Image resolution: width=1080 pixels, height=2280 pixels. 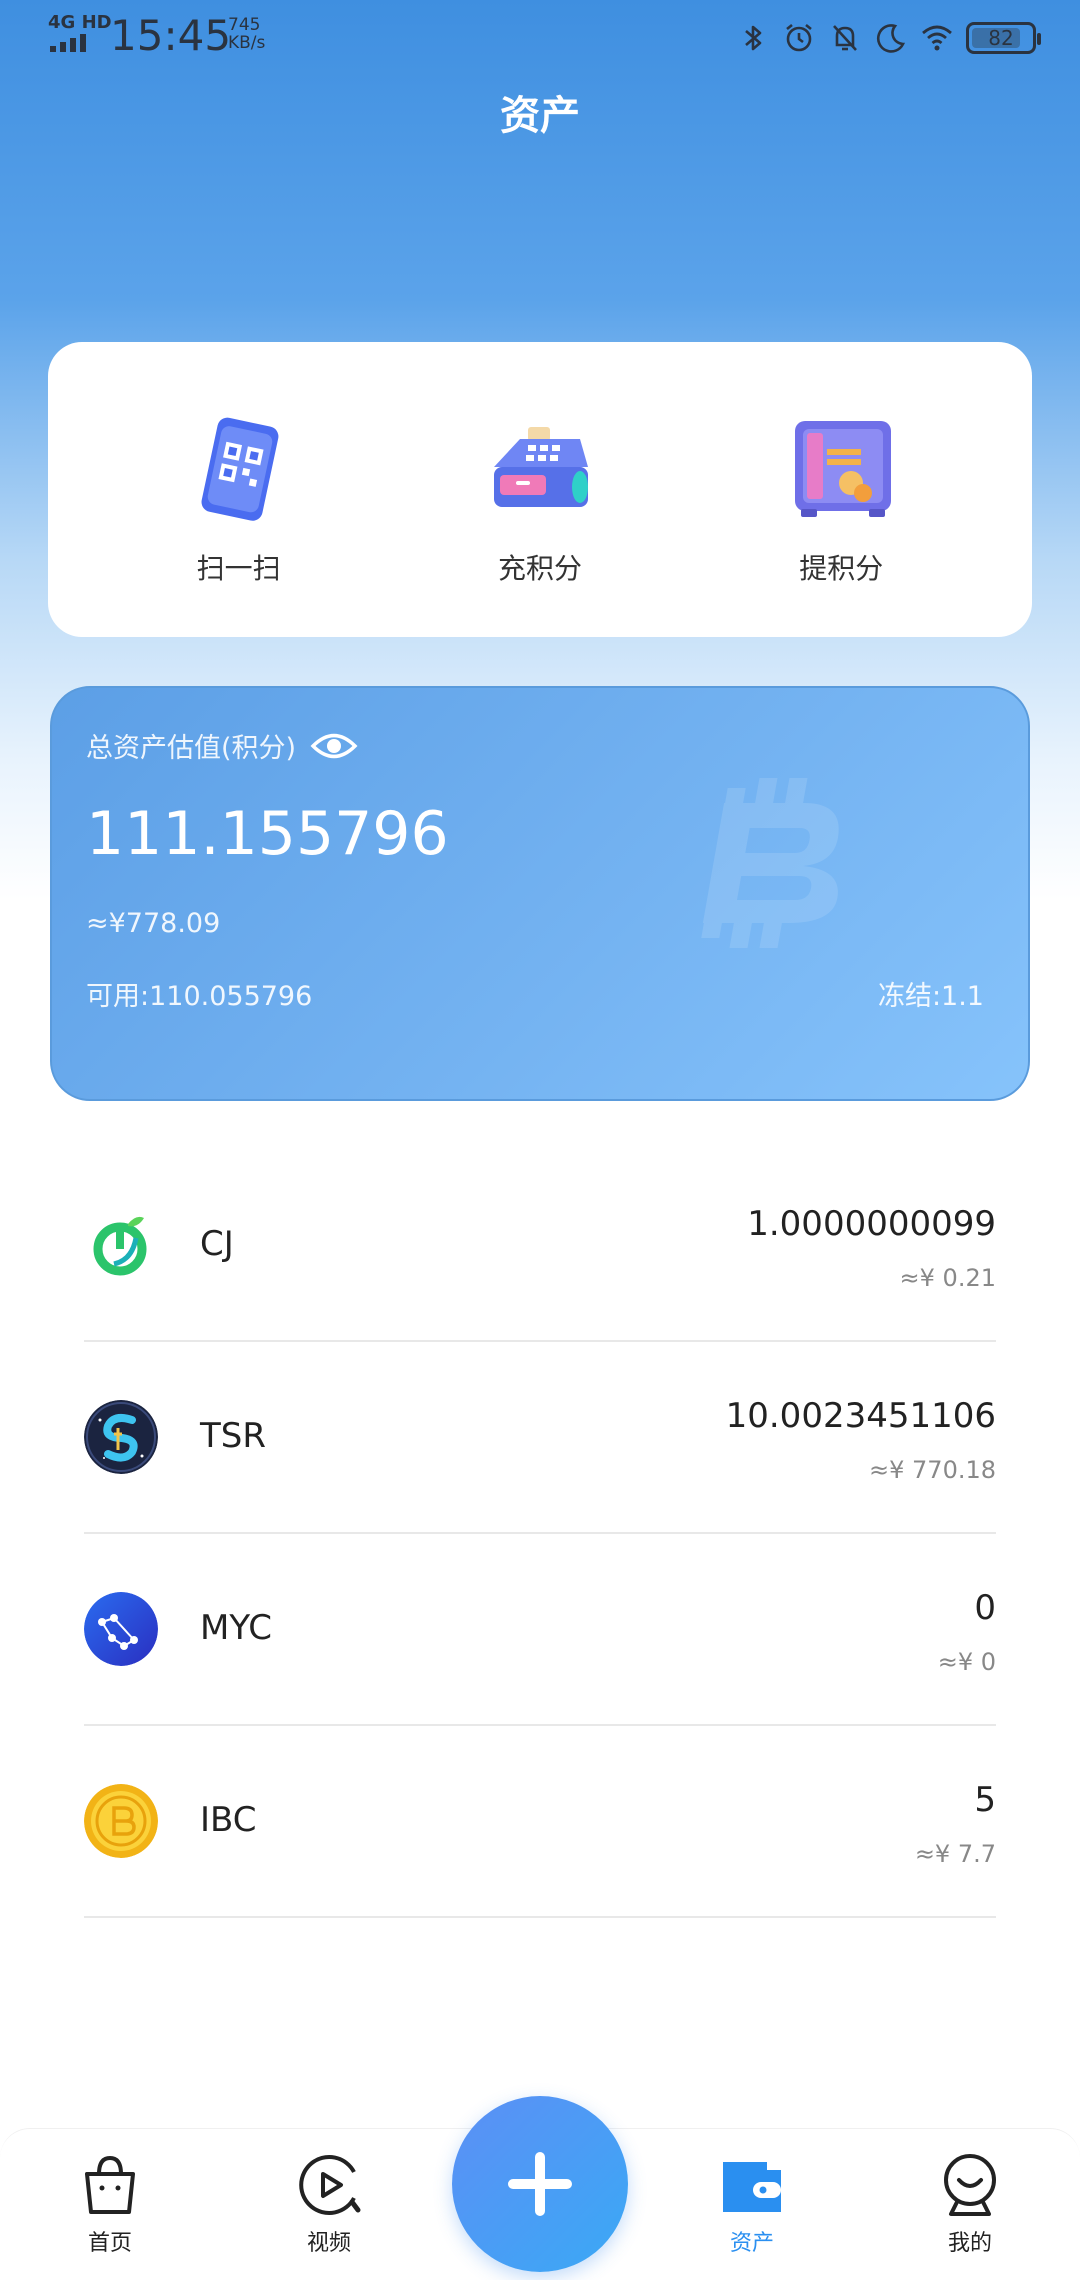 I want to click on balance-label: 总资产估值(积分), so click(x=191, y=748).